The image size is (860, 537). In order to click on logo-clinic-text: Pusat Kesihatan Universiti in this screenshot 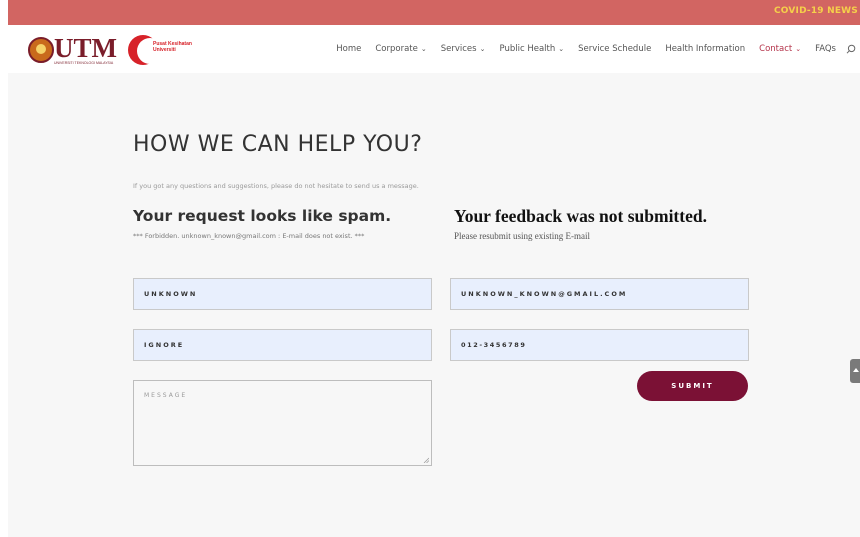, I will do `click(172, 47)`.